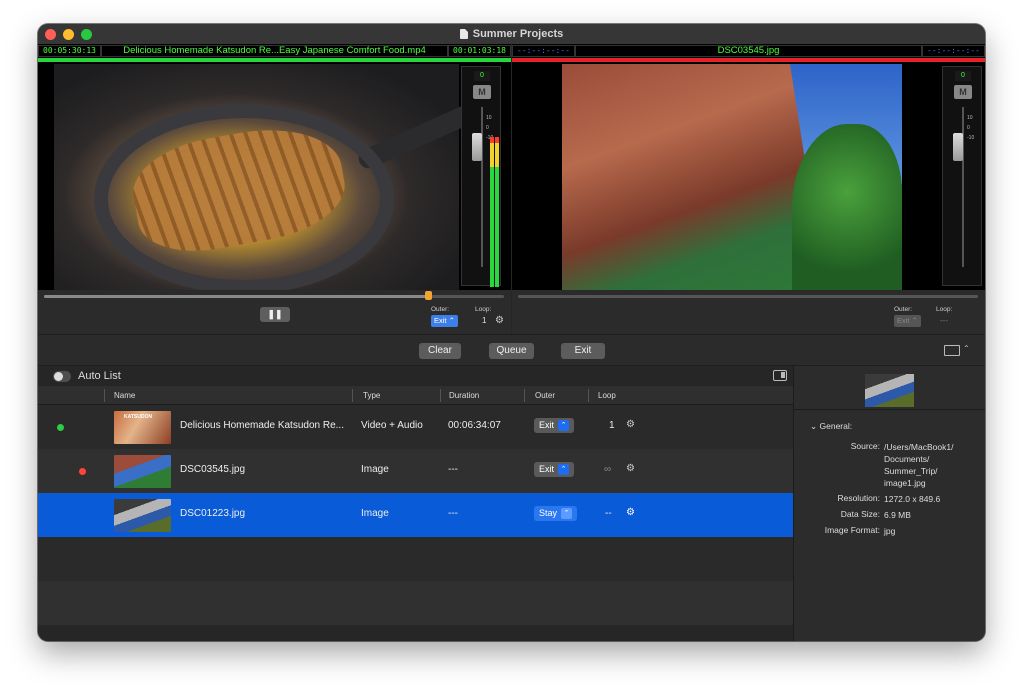  What do you see at coordinates (453, 513) in the screenshot?
I see `row-duration: ---` at bounding box center [453, 513].